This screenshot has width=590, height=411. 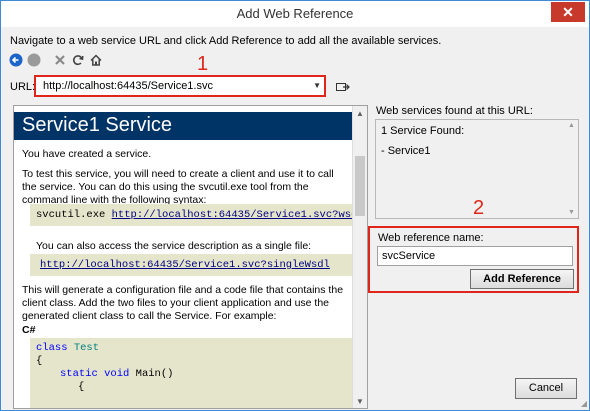 I want to click on home-icon, so click(x=97, y=61).